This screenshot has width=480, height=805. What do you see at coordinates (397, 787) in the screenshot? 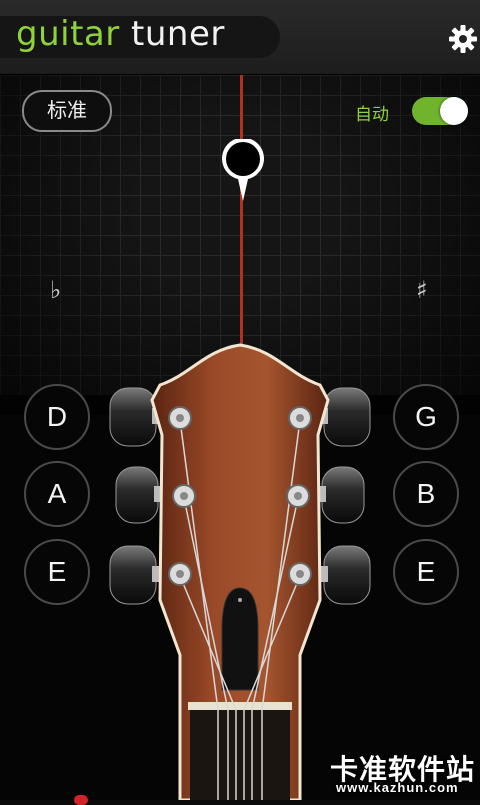
I see `watermark-url: www.kazhun.com` at bounding box center [397, 787].